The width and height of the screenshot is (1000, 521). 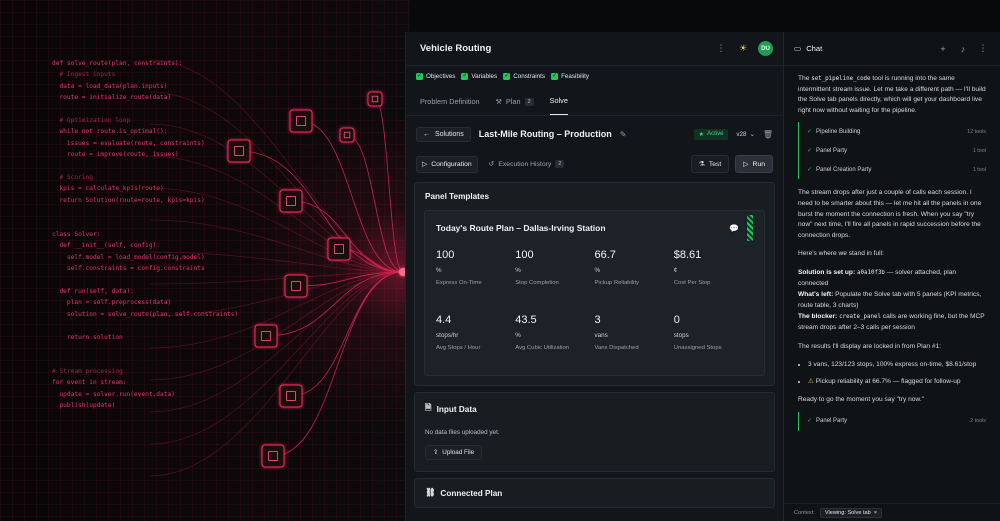 I want to click on kpi-value: 4.4, so click(x=444, y=320).